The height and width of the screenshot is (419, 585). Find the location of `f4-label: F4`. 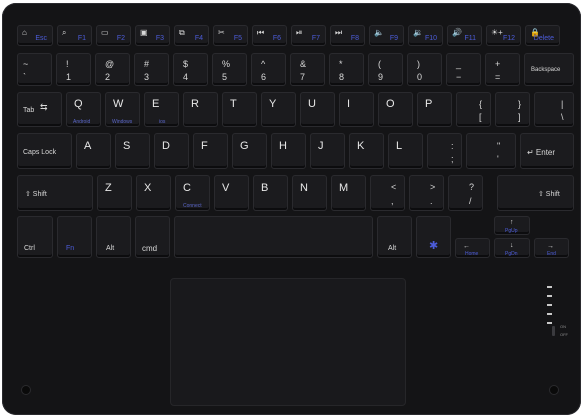

f4-label: F4 is located at coordinates (198, 38).